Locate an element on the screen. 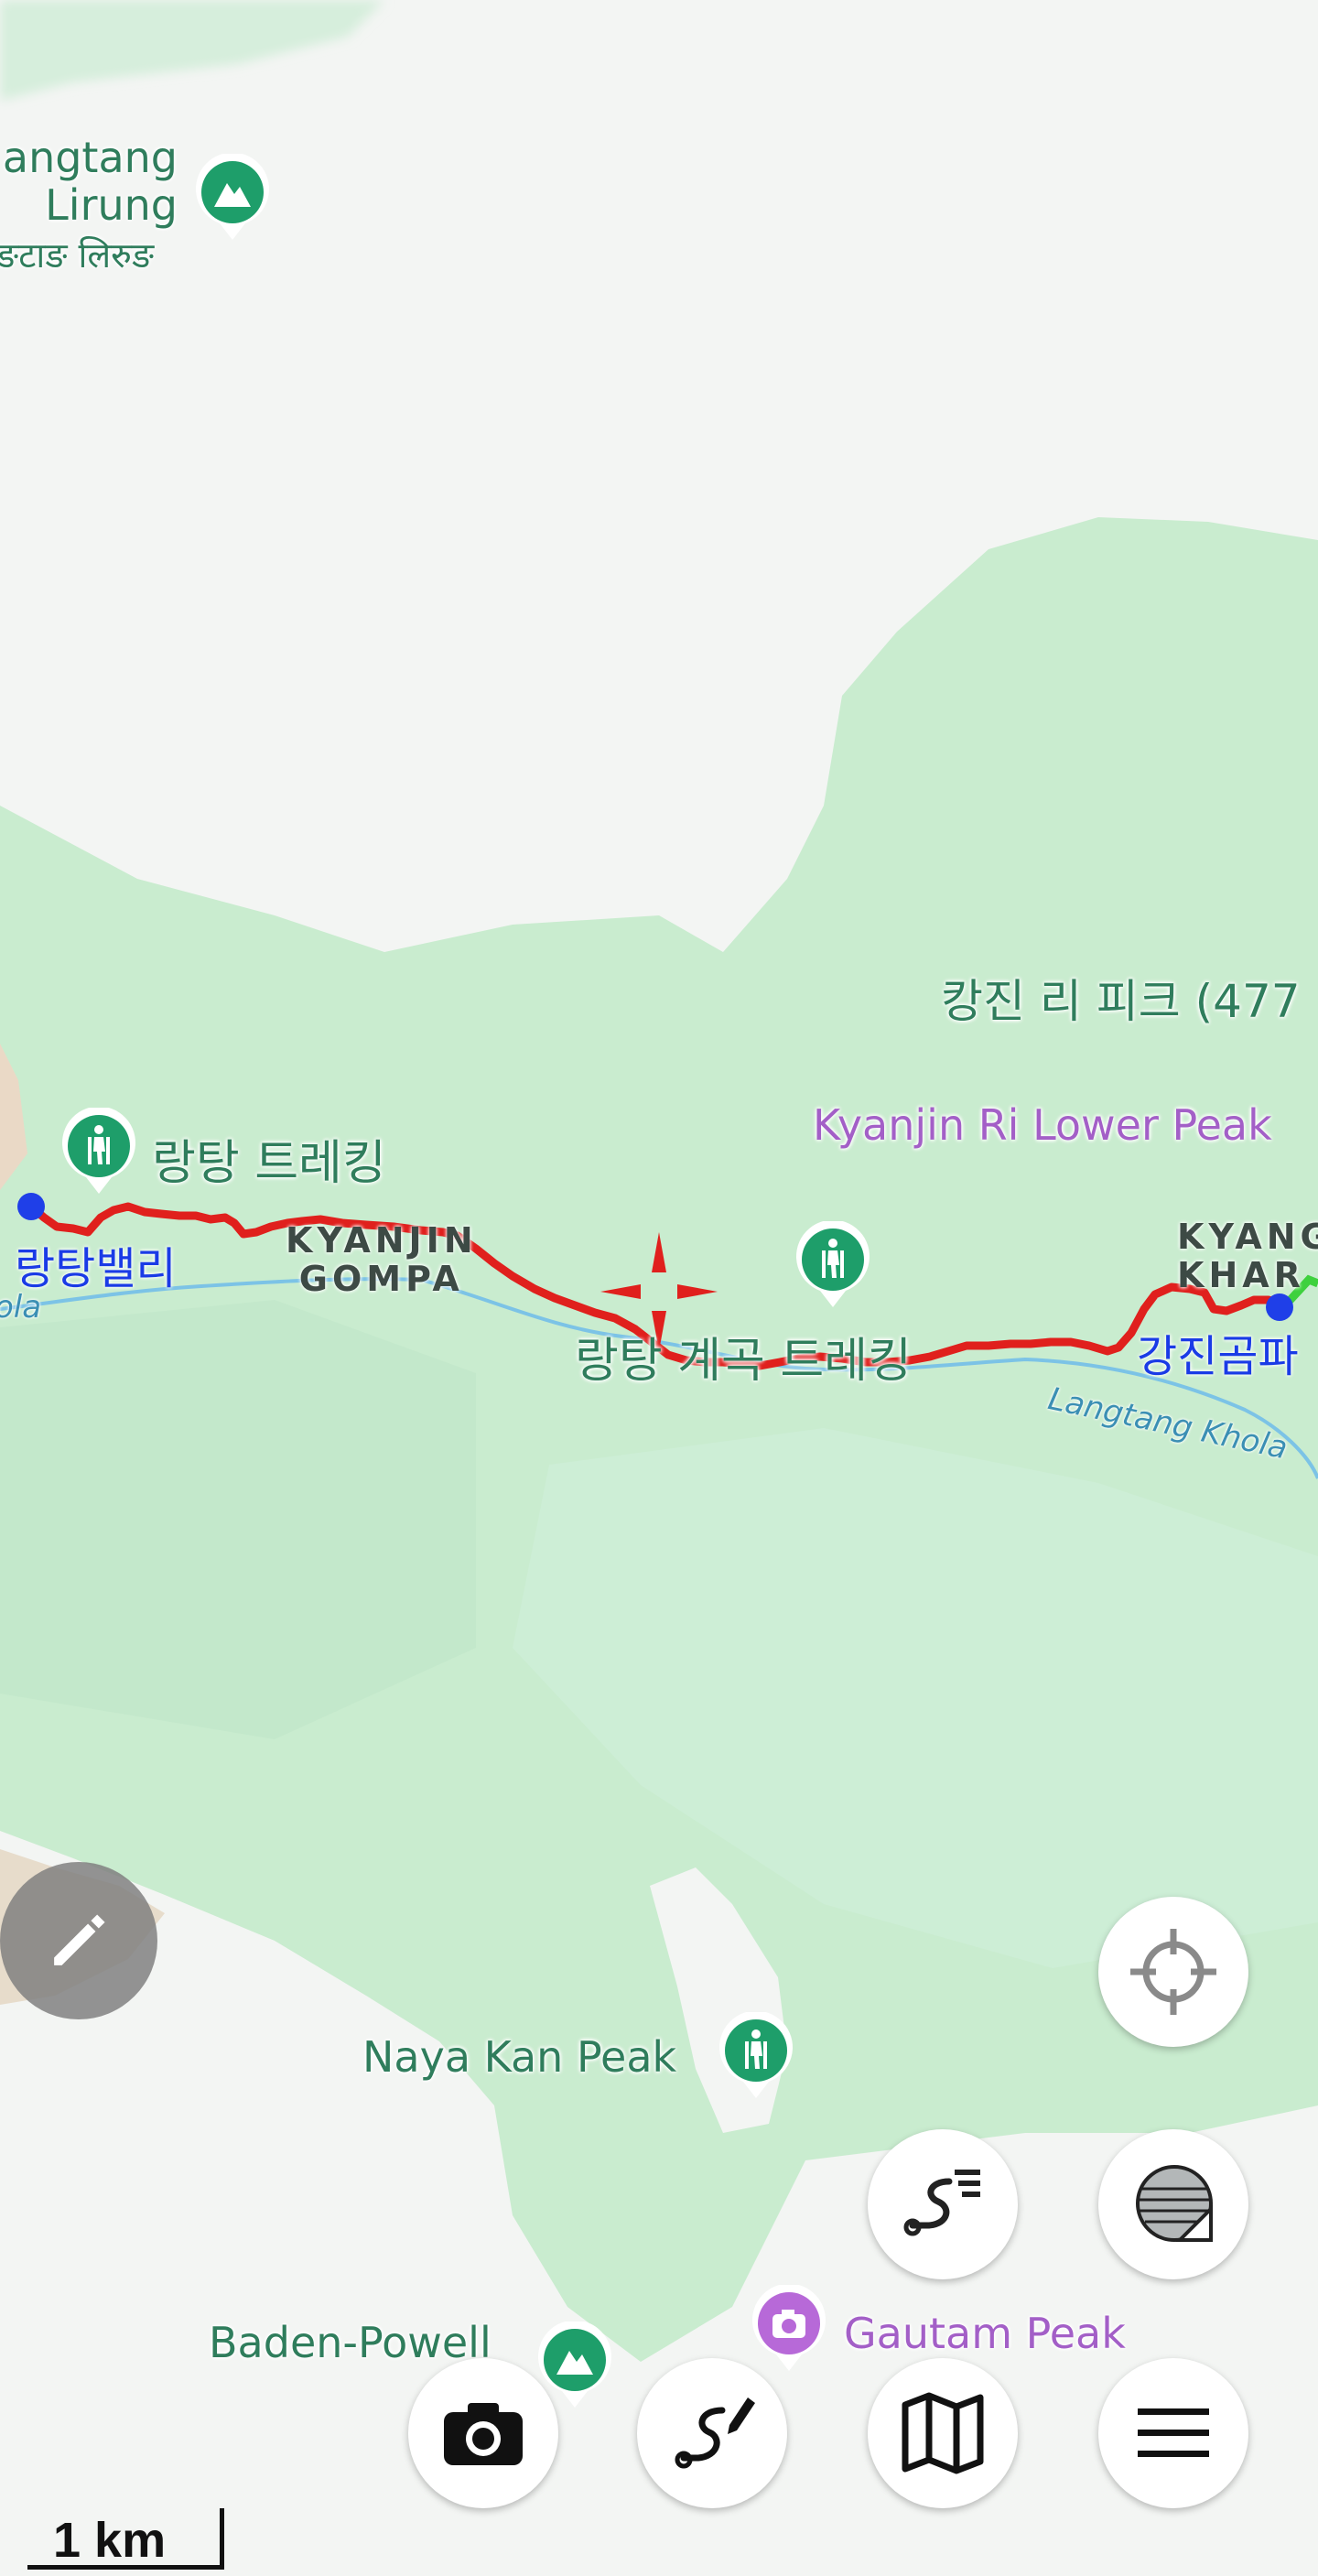 The width and height of the screenshot is (1318, 2576). draw-route-button is located at coordinates (712, 2433).